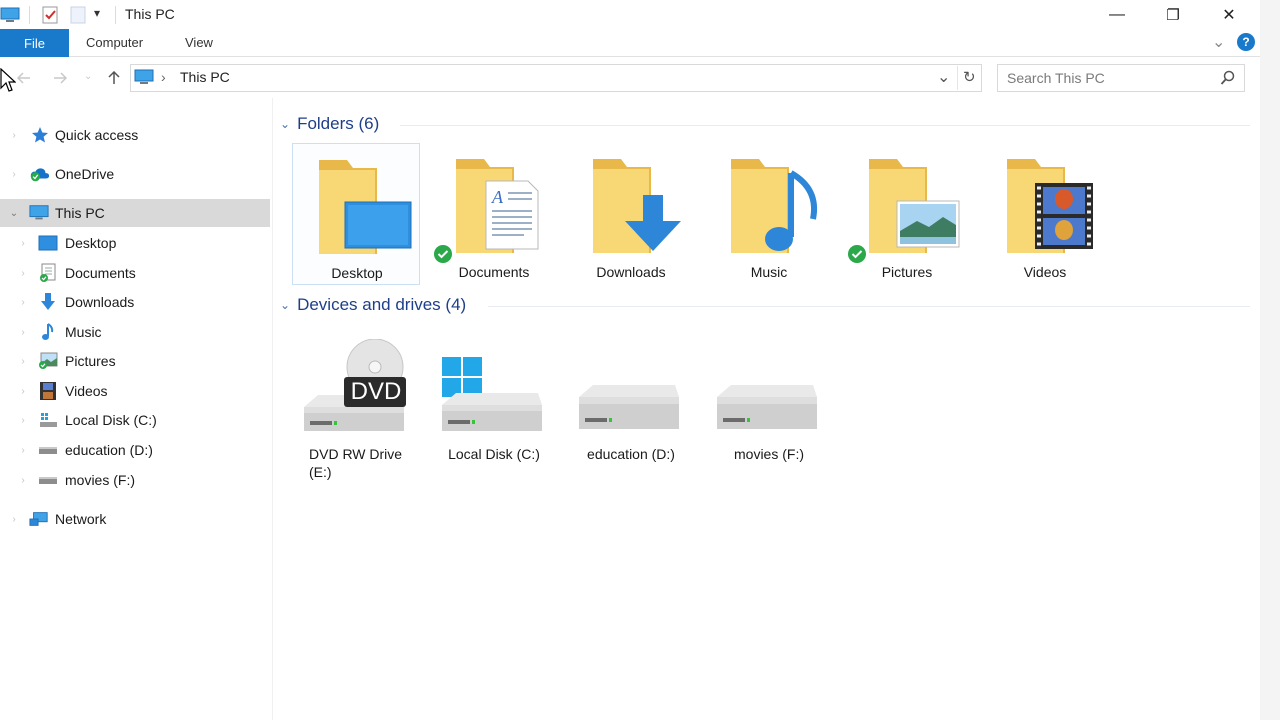 The width and height of the screenshot is (1280, 720). I want to click on devices-group-header: ⌄ Devices and drives (4), so click(373, 305).